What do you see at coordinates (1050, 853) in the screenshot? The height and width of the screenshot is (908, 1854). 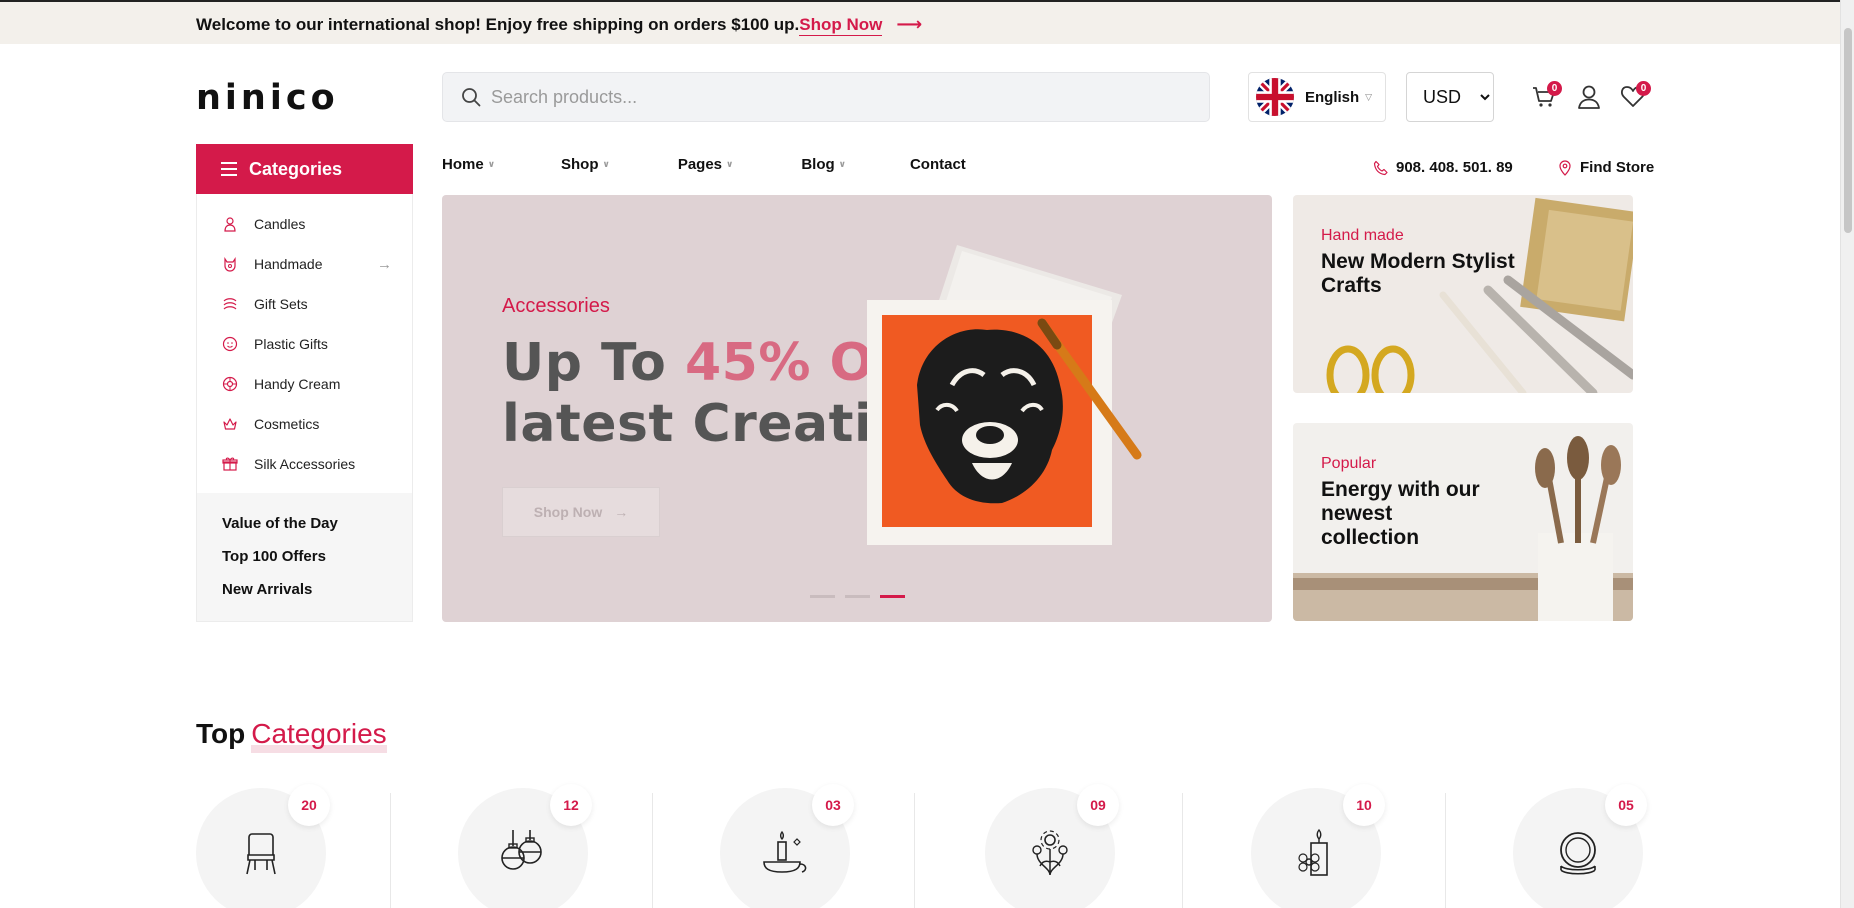 I see `flowers-icon` at bounding box center [1050, 853].